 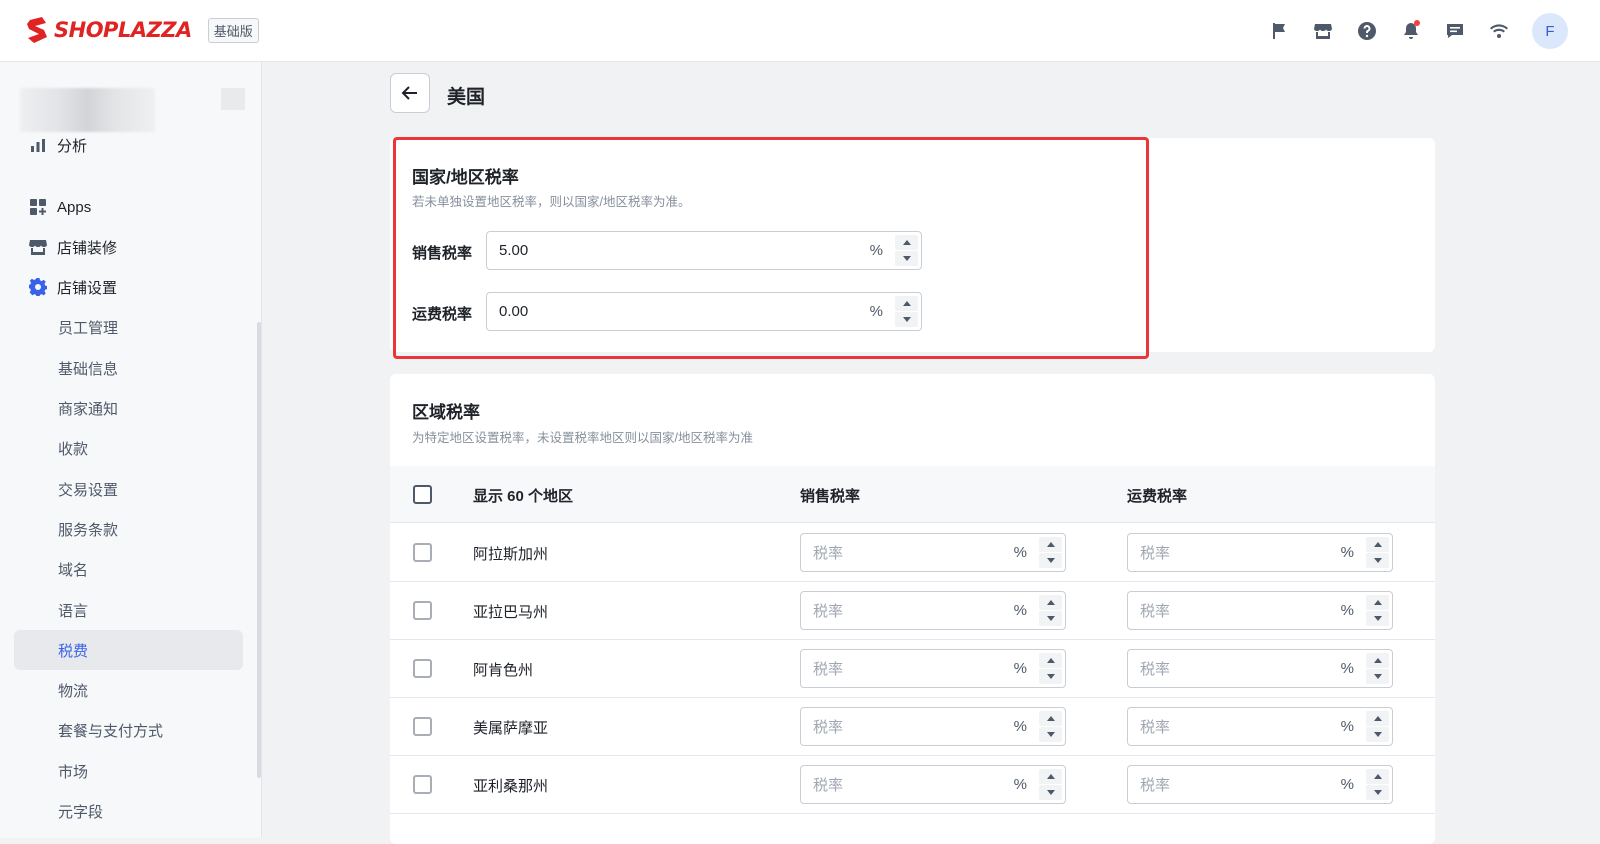 What do you see at coordinates (128, 145) in the screenshot?
I see `sidebar-item-analytics: 分析` at bounding box center [128, 145].